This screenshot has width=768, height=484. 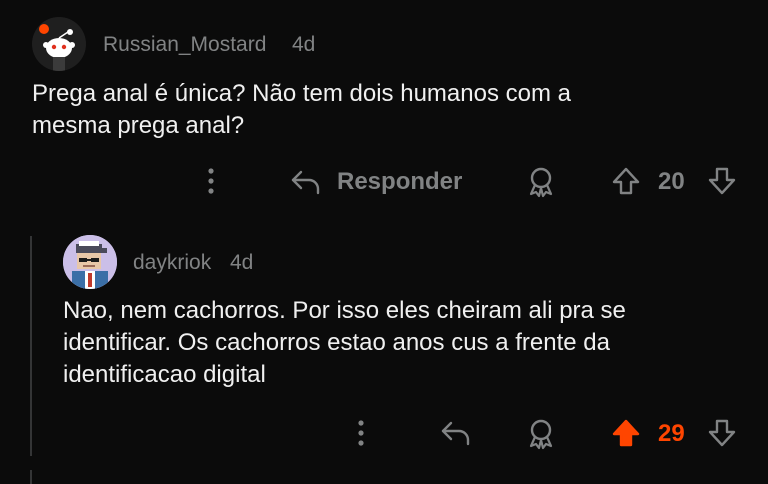 I want to click on upvote-button, so click(x=626, y=433).